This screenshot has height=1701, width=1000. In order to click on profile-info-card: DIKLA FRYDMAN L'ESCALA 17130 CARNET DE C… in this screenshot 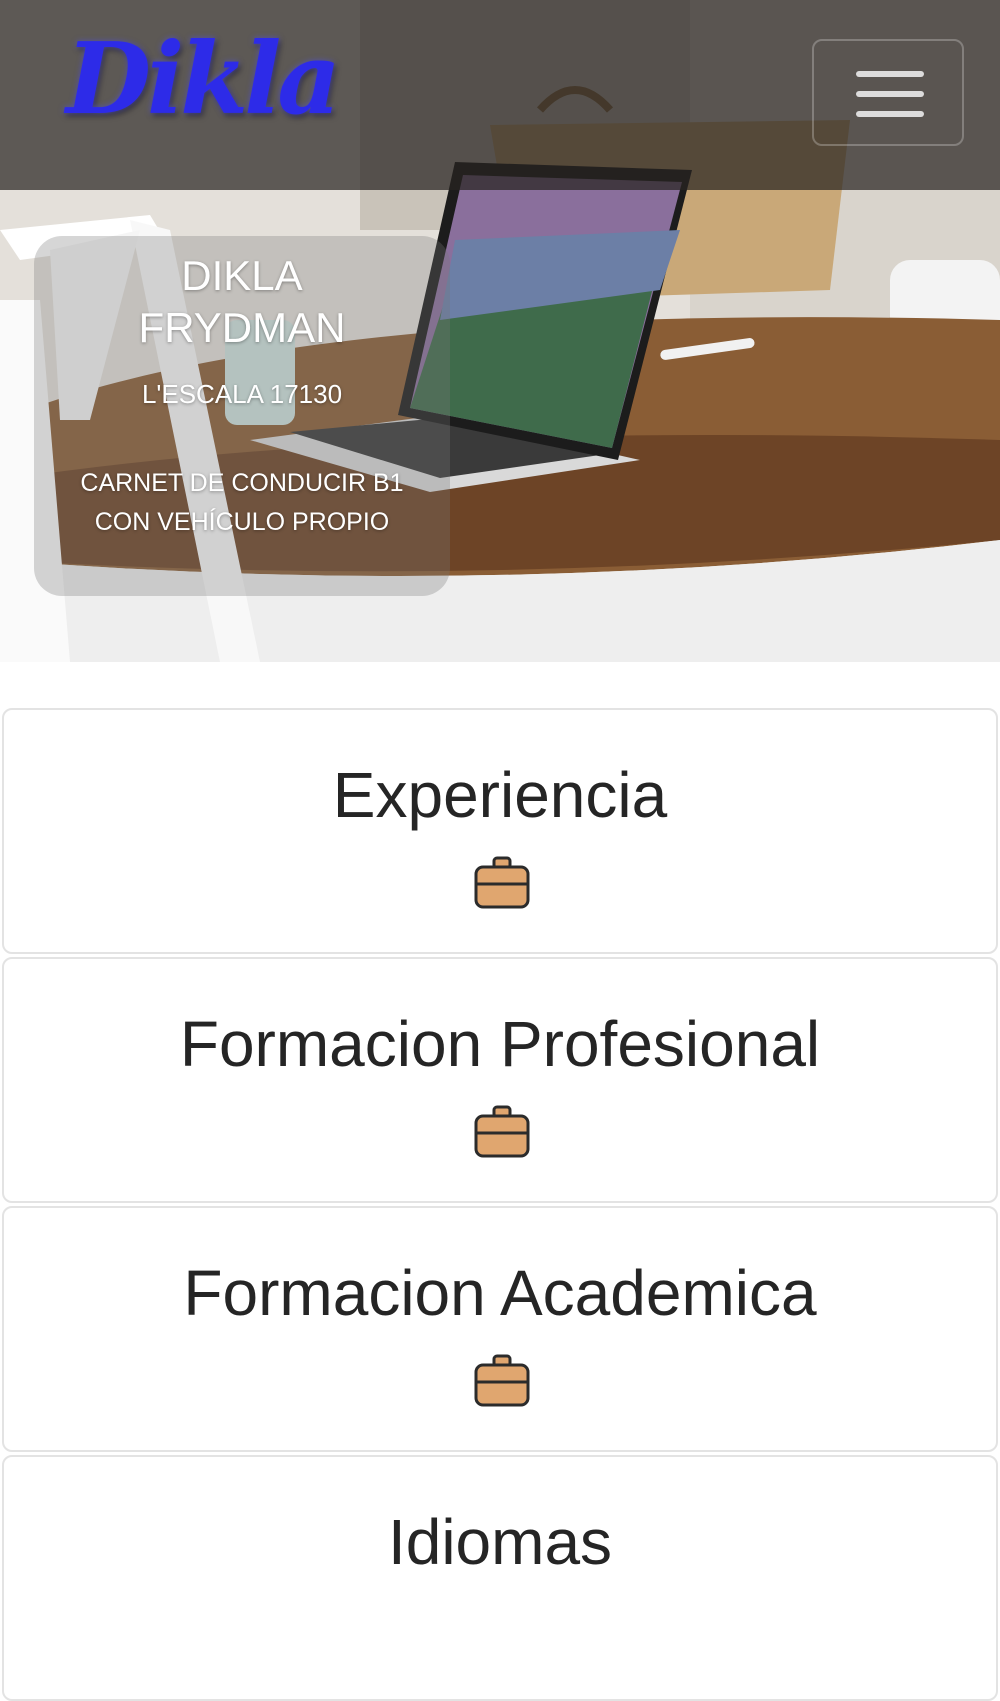, I will do `click(242, 416)`.